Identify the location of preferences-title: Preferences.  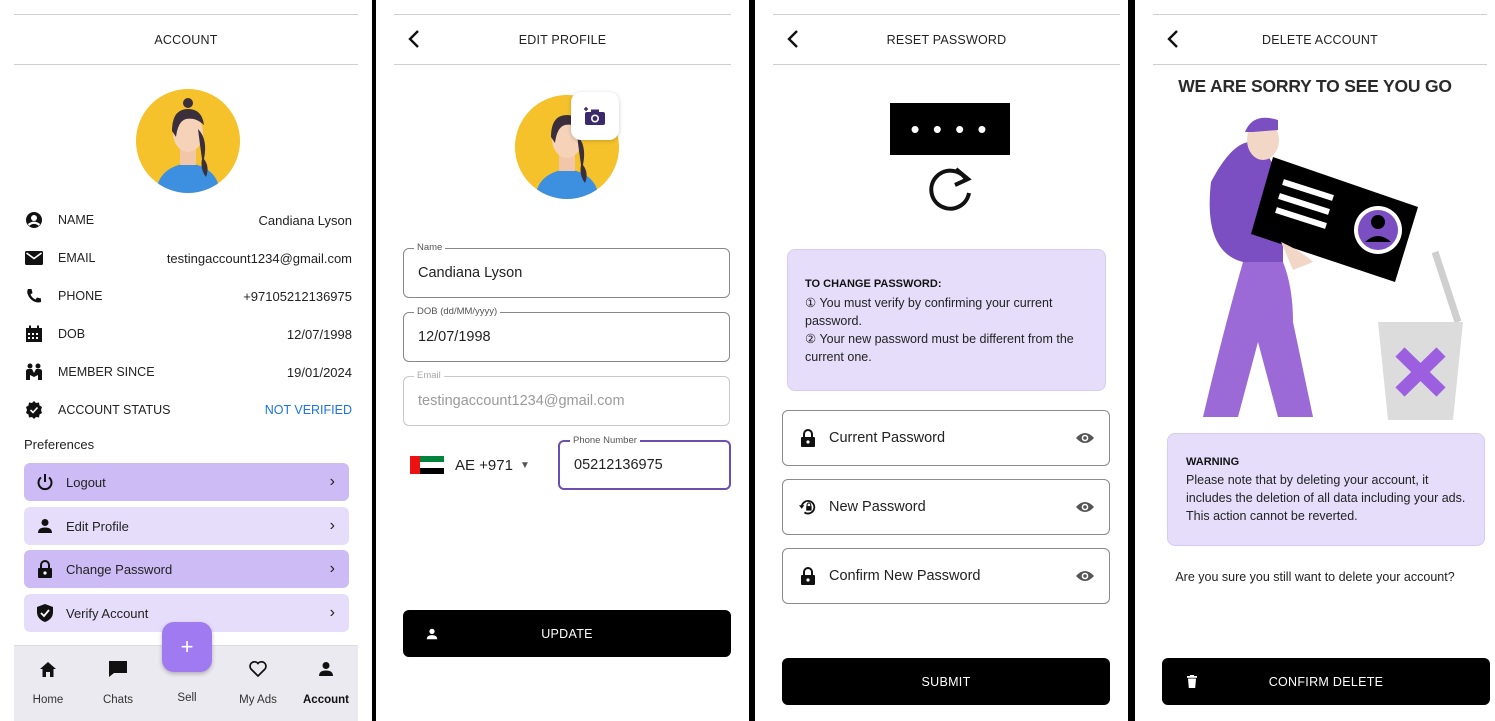
(59, 444).